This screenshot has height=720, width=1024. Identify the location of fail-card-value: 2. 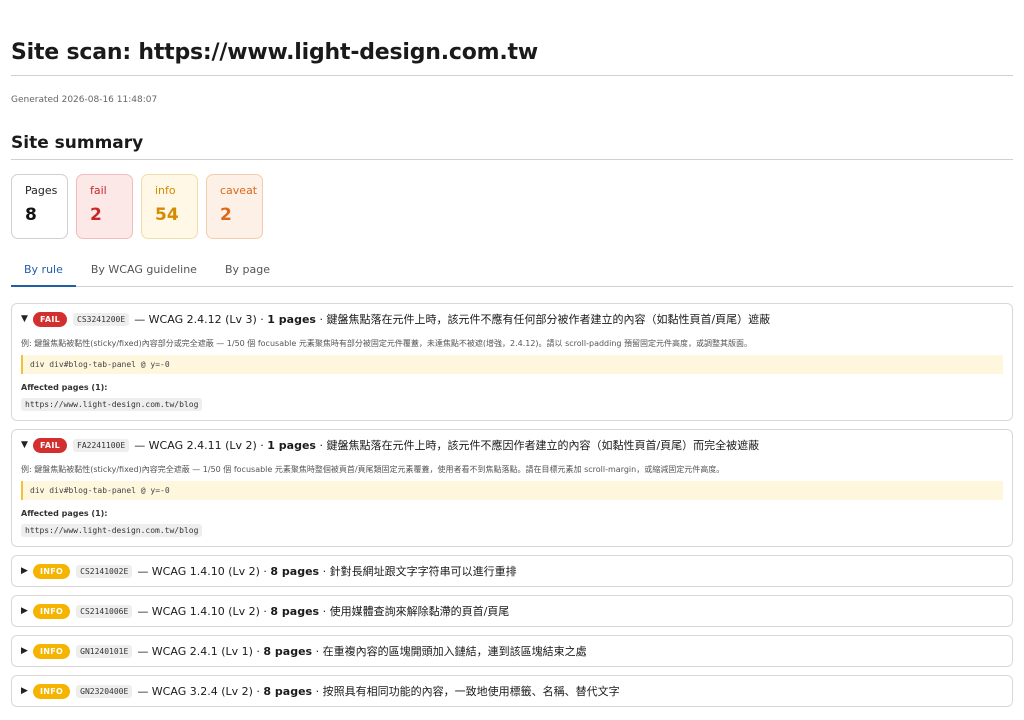
(96, 215).